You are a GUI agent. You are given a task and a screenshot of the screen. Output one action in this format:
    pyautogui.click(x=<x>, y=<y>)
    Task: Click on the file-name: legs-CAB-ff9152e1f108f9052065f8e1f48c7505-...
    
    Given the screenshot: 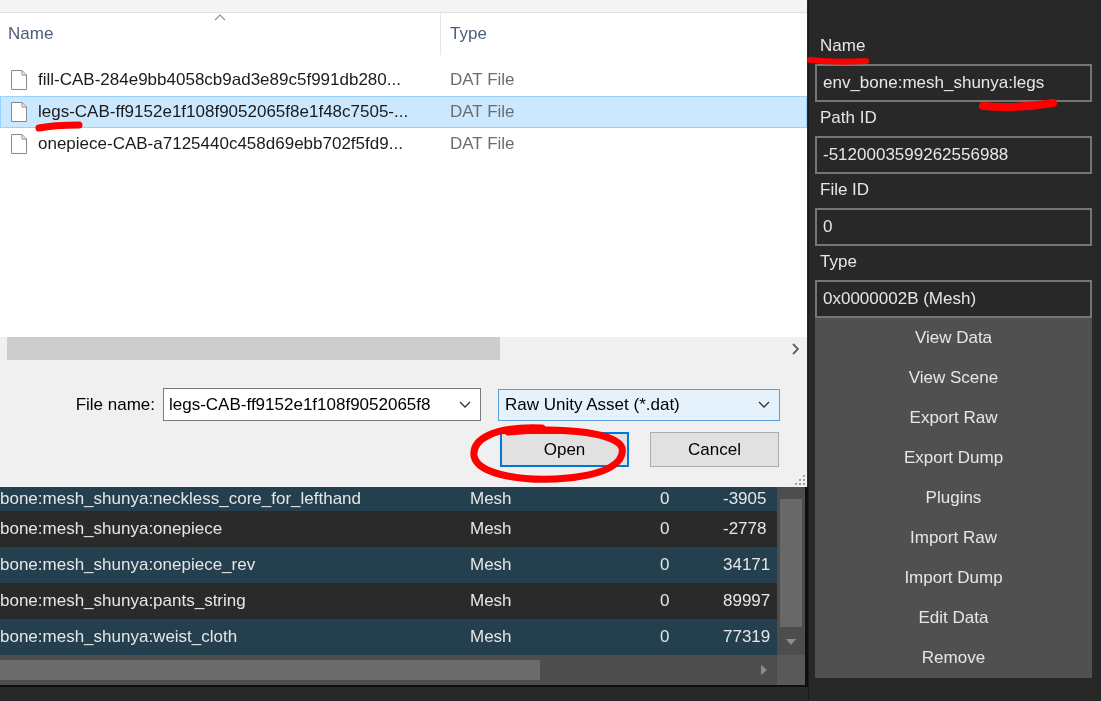 What is the action you would take?
    pyautogui.click(x=224, y=112)
    